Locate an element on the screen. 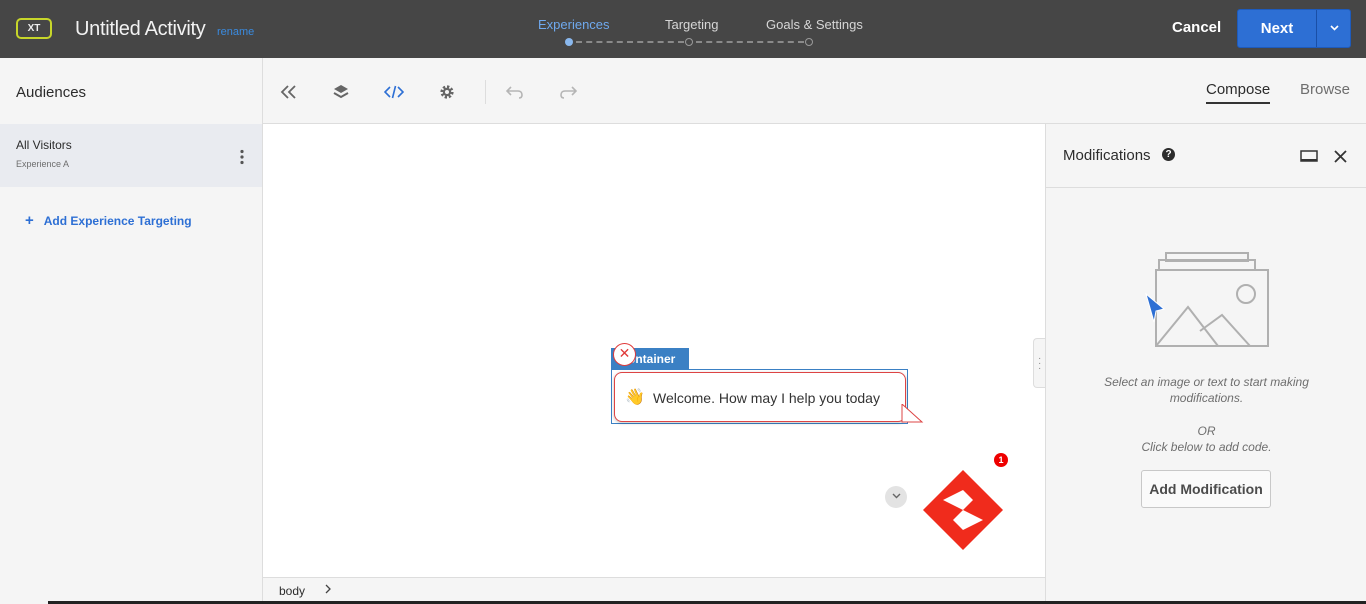  or-label: OR is located at coordinates (1206, 431).